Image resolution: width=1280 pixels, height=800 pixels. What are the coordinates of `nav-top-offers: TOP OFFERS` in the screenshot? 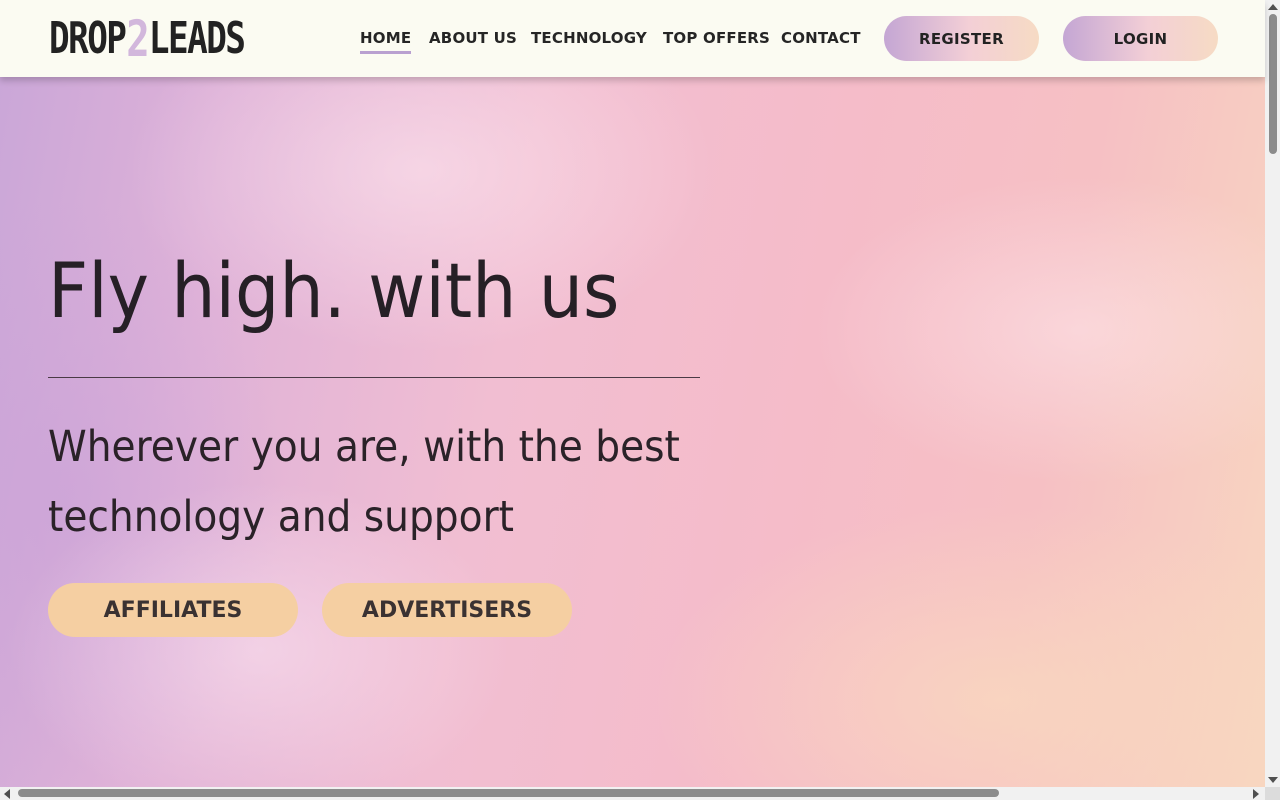 It's located at (716, 38).